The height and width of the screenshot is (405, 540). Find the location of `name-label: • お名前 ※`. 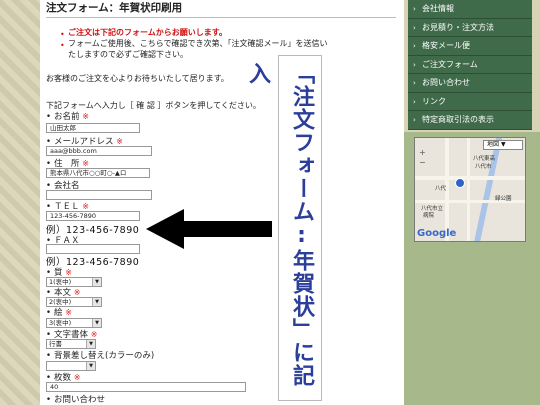

name-label: • お名前 ※ is located at coordinates (67, 117).